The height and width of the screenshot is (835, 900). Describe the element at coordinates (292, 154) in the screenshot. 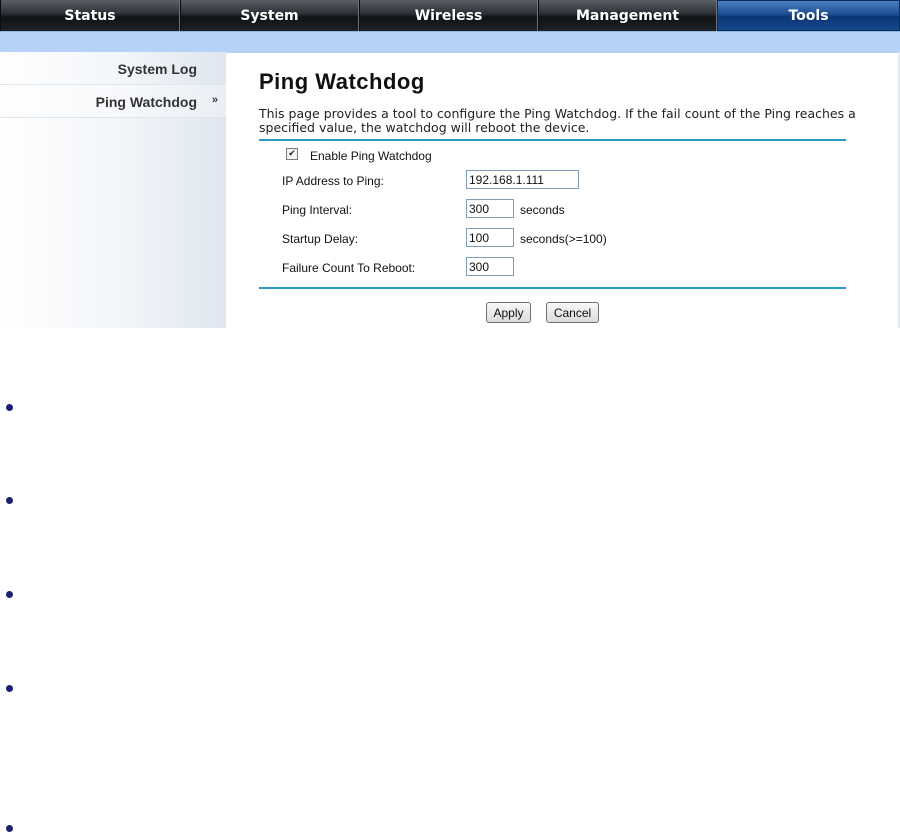

I see `enable-ping-watchdog-checkbox: ✔` at that location.